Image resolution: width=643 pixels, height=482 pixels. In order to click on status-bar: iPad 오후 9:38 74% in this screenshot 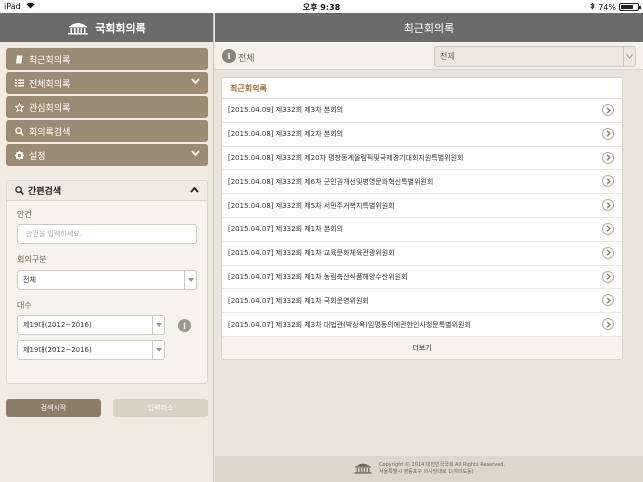, I will do `click(321, 6)`.